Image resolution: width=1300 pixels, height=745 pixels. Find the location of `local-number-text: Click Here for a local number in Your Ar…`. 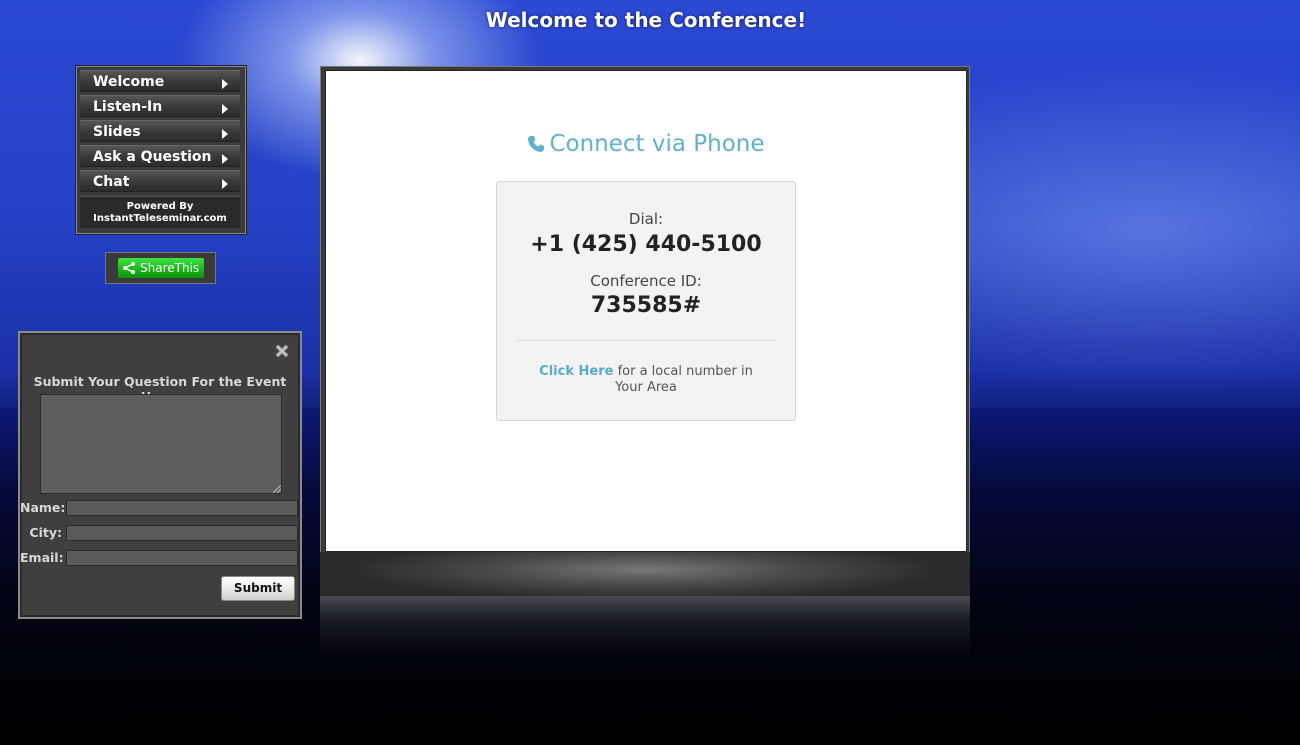

local-number-text: Click Here for a local number in Your Ar… is located at coordinates (646, 380).